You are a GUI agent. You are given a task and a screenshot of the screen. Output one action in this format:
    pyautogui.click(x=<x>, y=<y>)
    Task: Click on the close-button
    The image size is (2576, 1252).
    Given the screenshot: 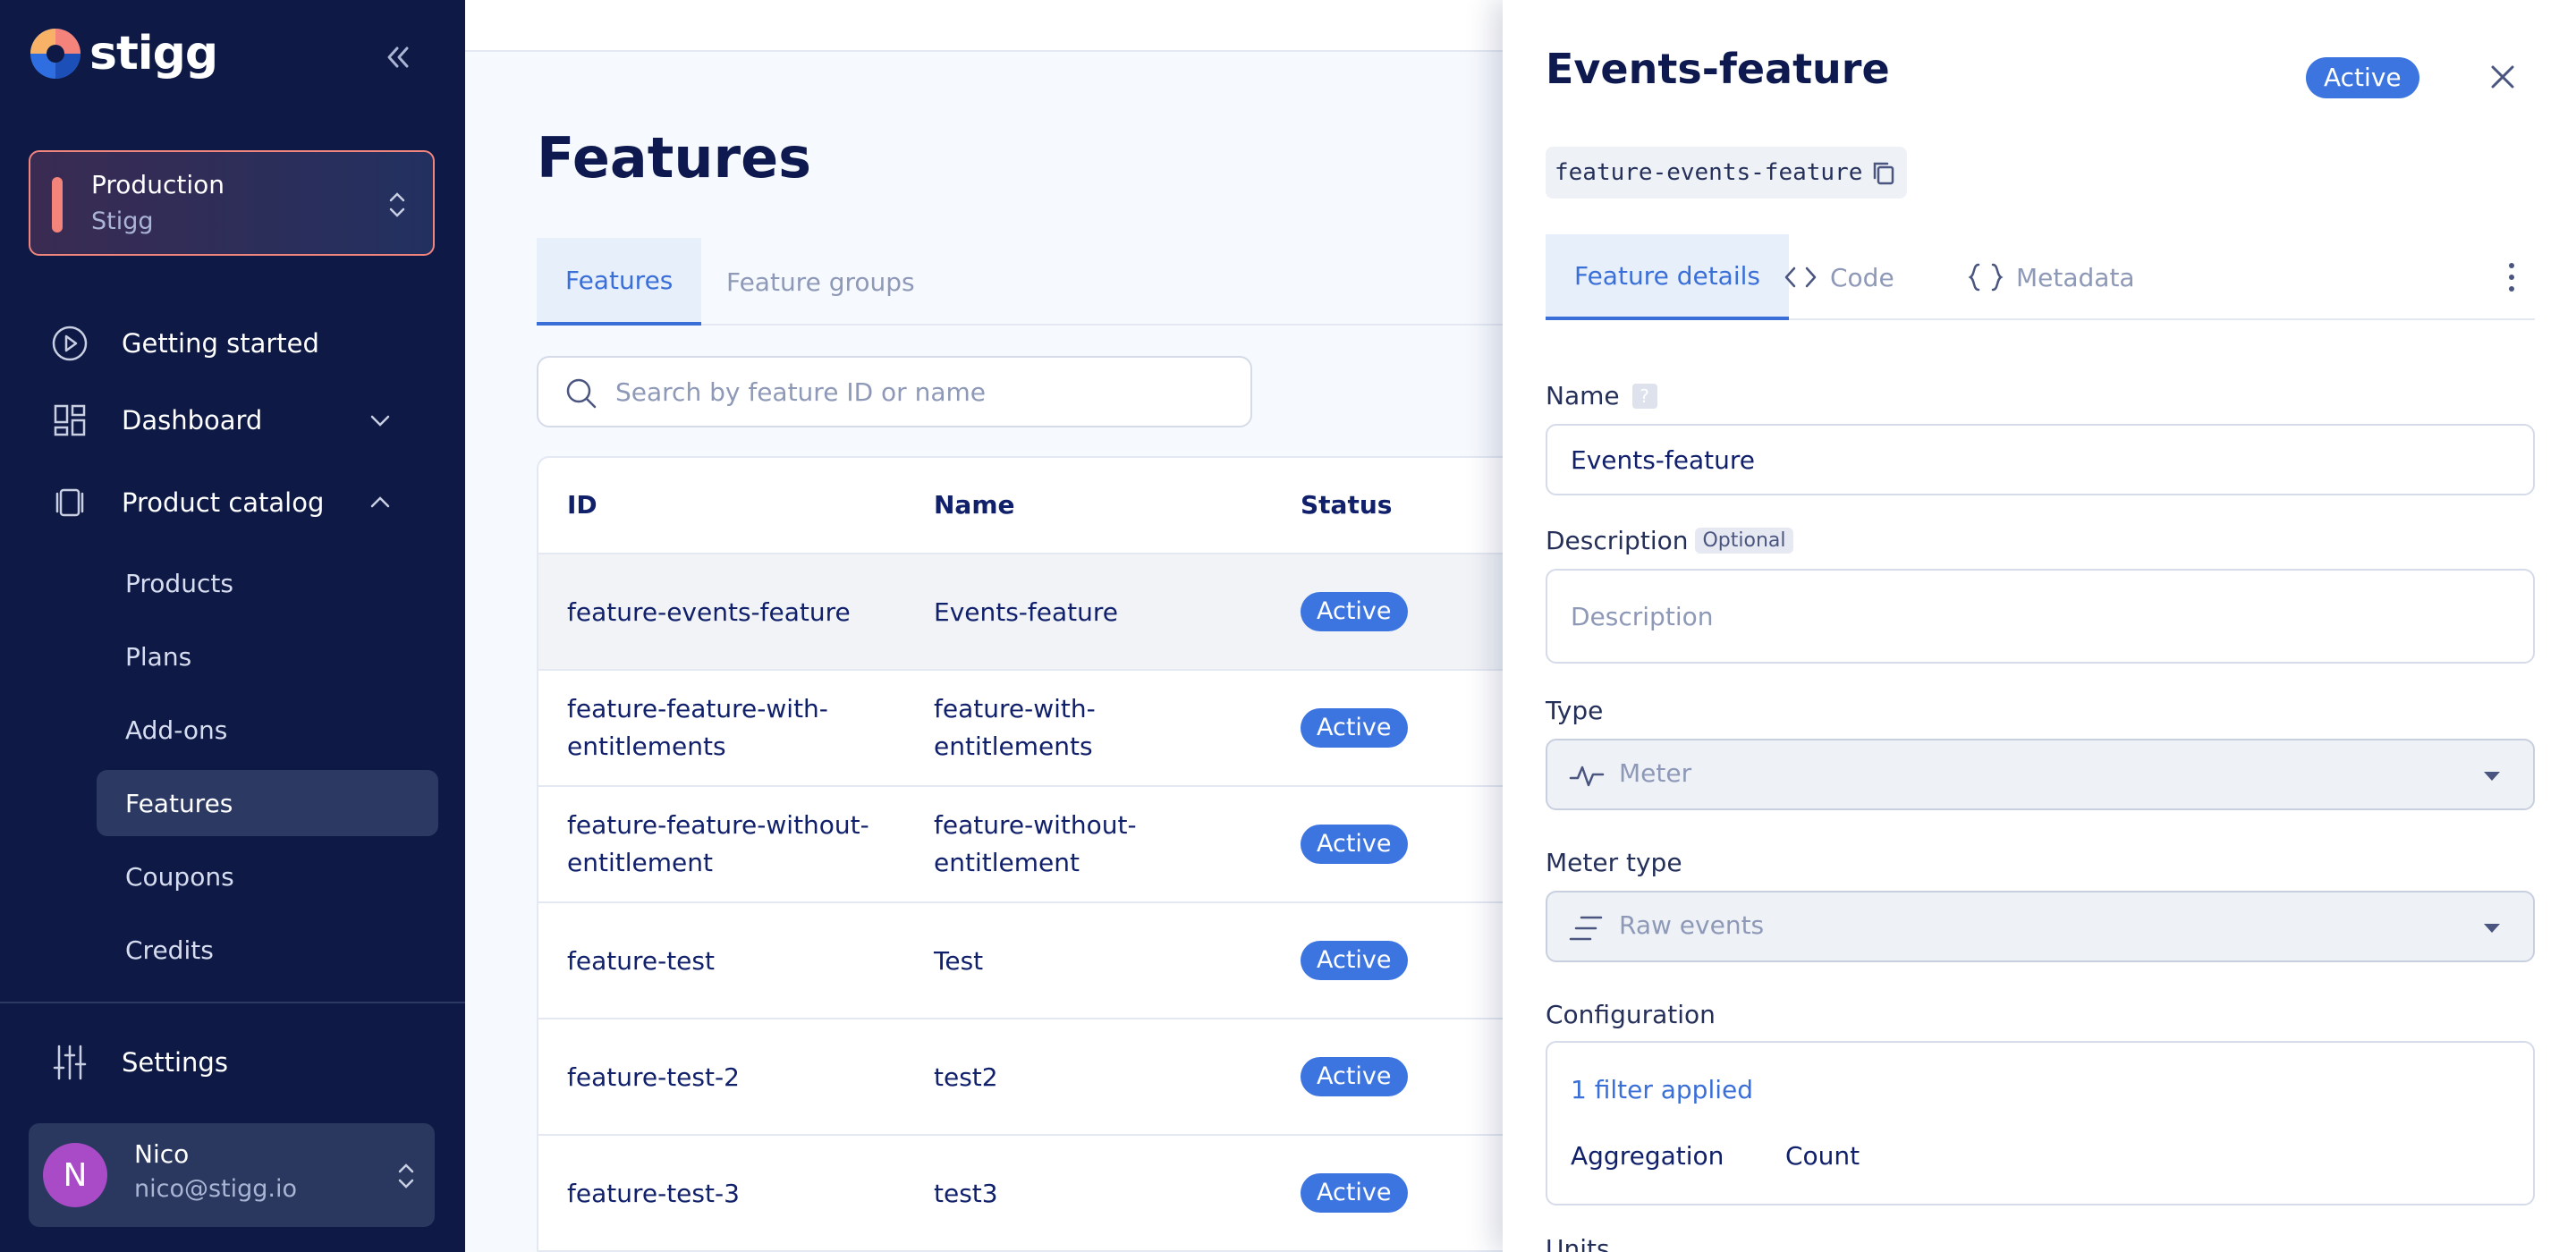 What is the action you would take?
    pyautogui.click(x=2503, y=77)
    